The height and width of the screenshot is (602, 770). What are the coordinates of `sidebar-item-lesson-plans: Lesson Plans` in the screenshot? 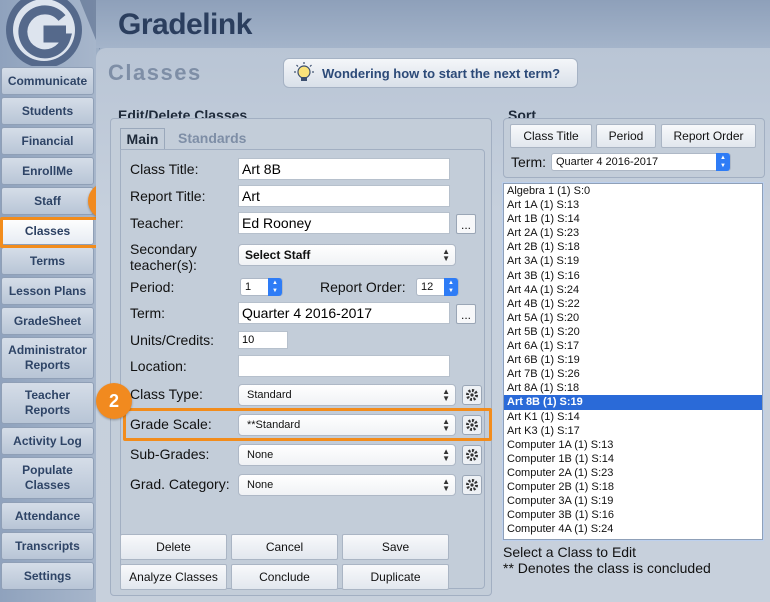 It's located at (47, 291).